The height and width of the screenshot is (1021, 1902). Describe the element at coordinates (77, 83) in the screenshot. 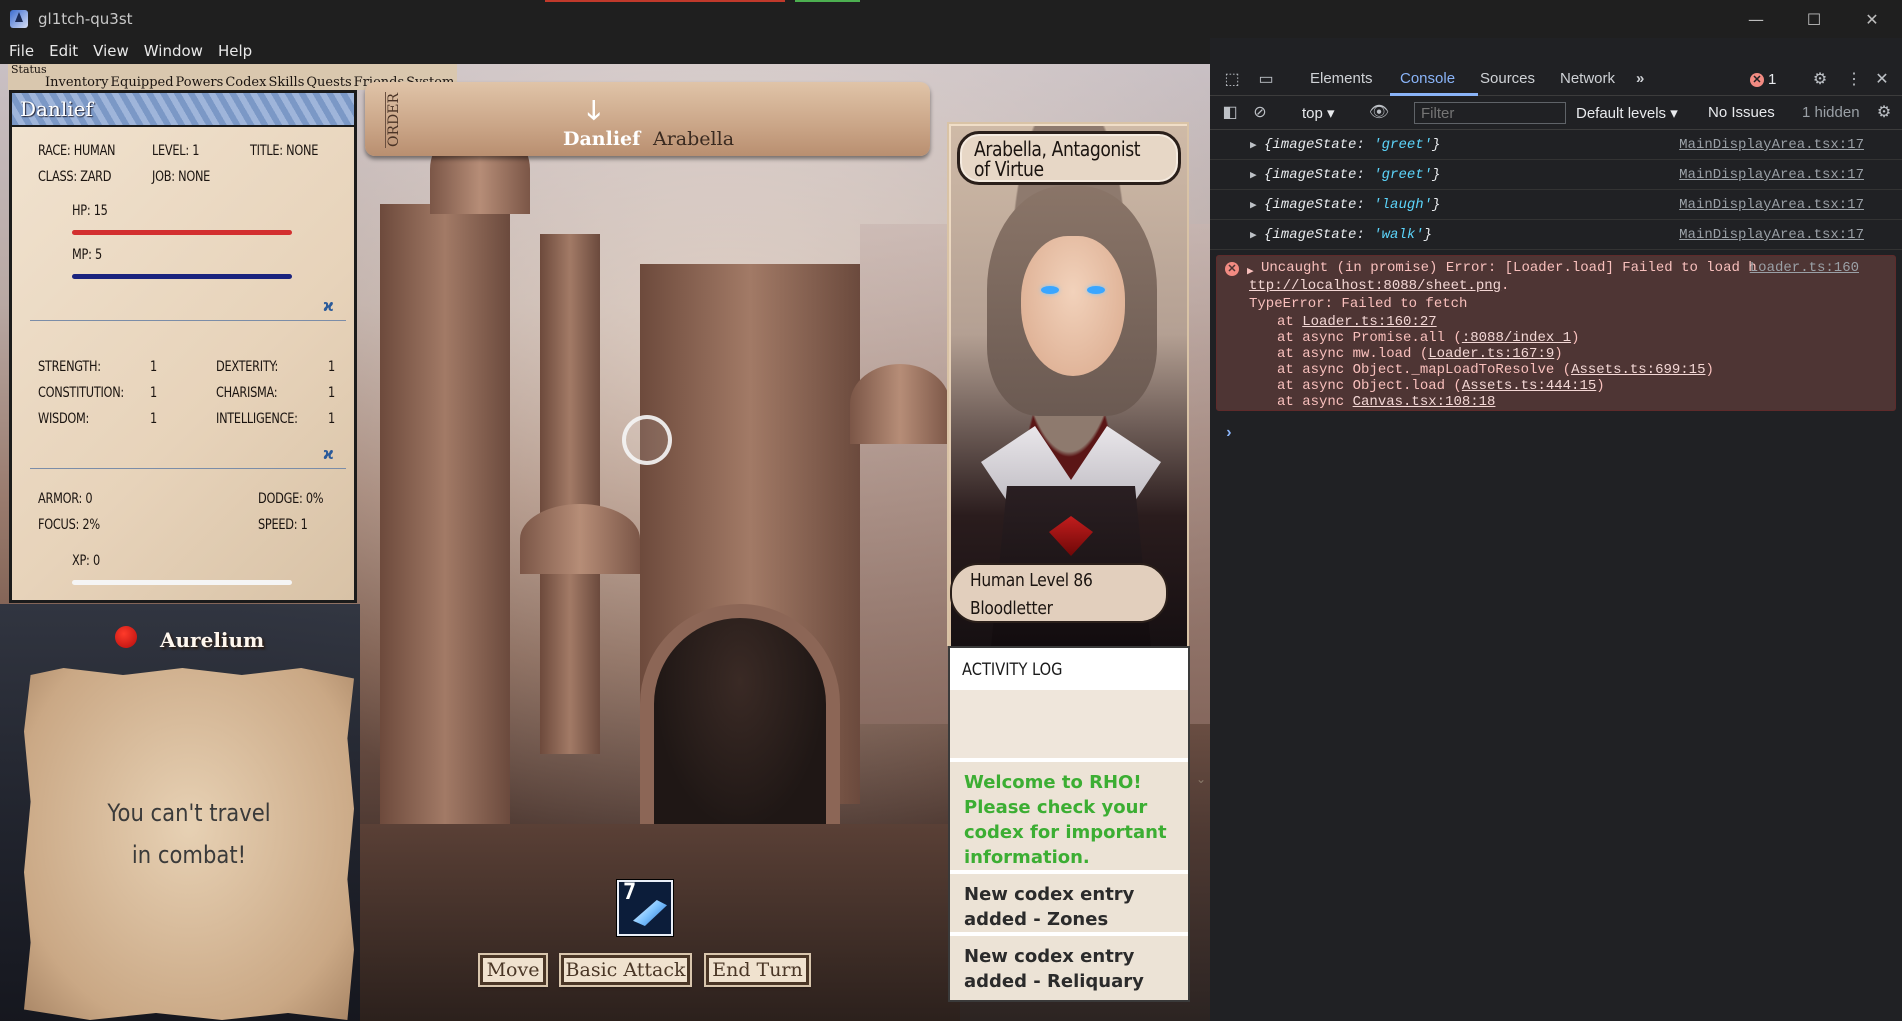

I see `tab-inventory: Inventory` at that location.